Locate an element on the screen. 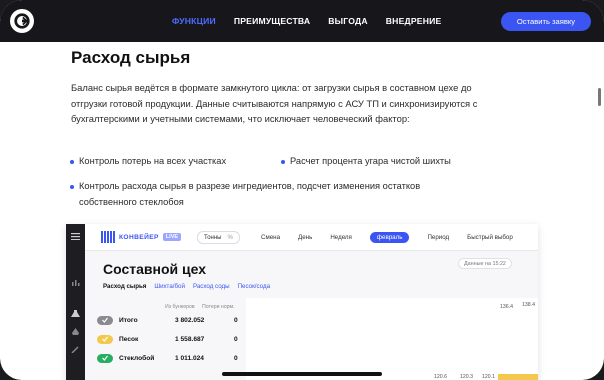  row-name: Стеклобой is located at coordinates (137, 358).